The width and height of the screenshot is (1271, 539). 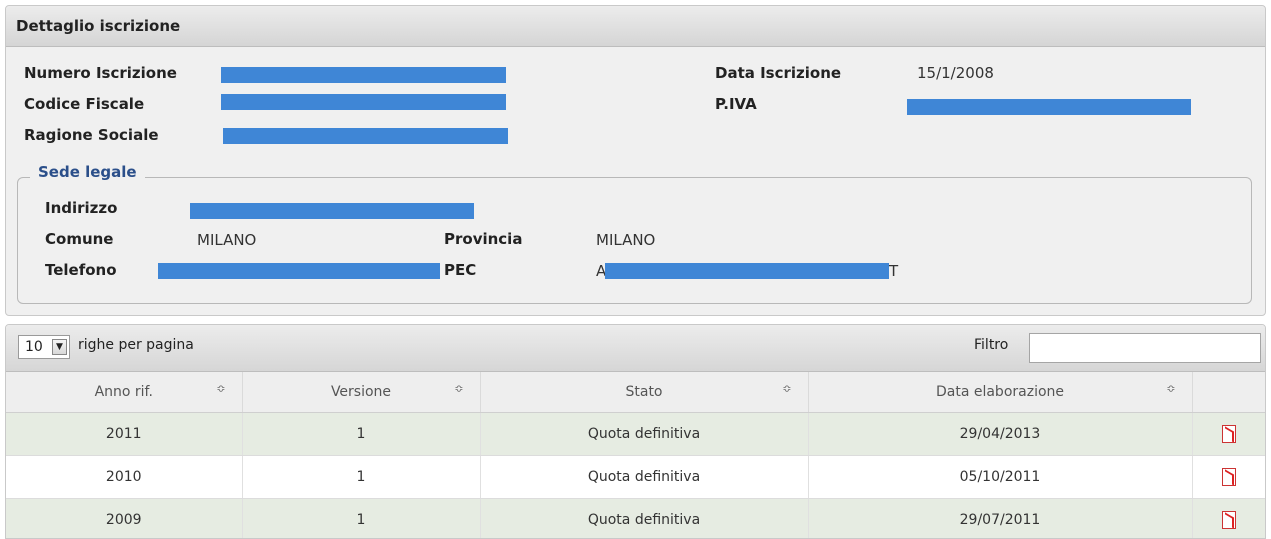 I want to click on comune-value: MILANO, so click(x=227, y=240).